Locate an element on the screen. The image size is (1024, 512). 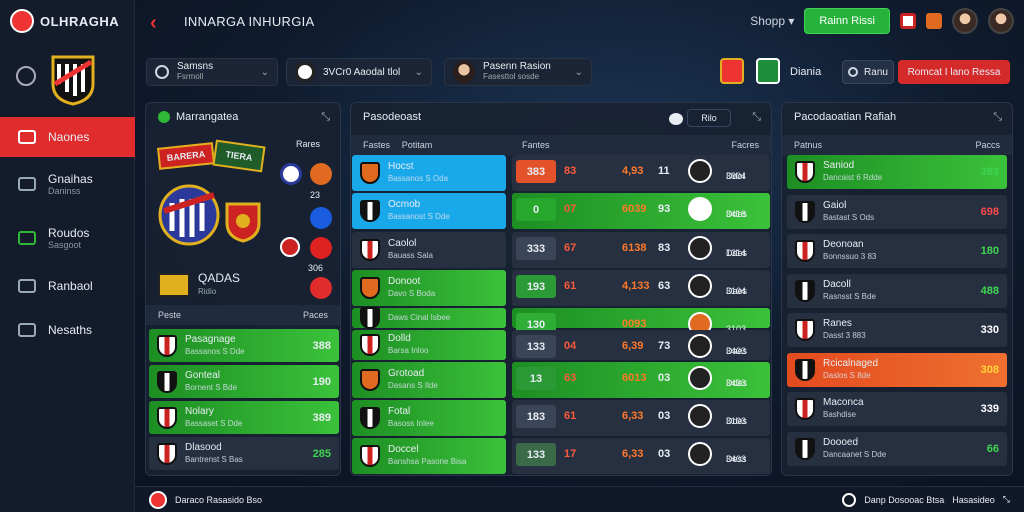
match-row-team: Ocmob Bassanost S Dde is located at coordinates (429, 211).